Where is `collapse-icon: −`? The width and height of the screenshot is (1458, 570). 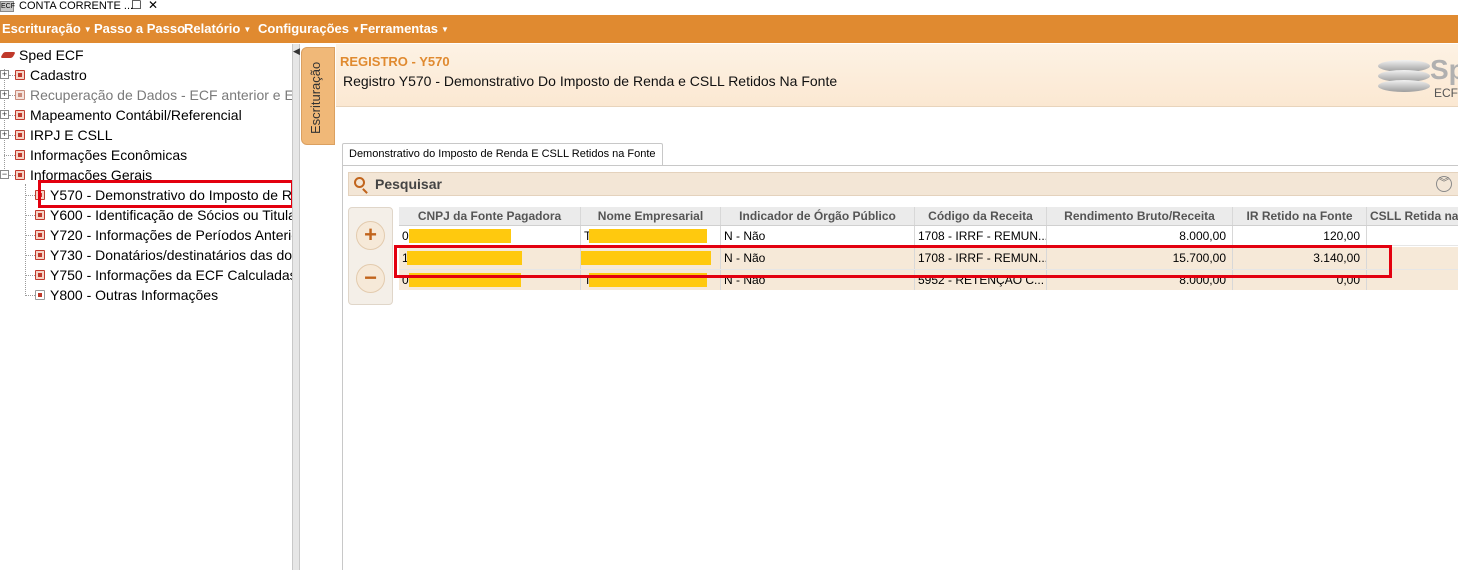
collapse-icon: − is located at coordinates (4, 174).